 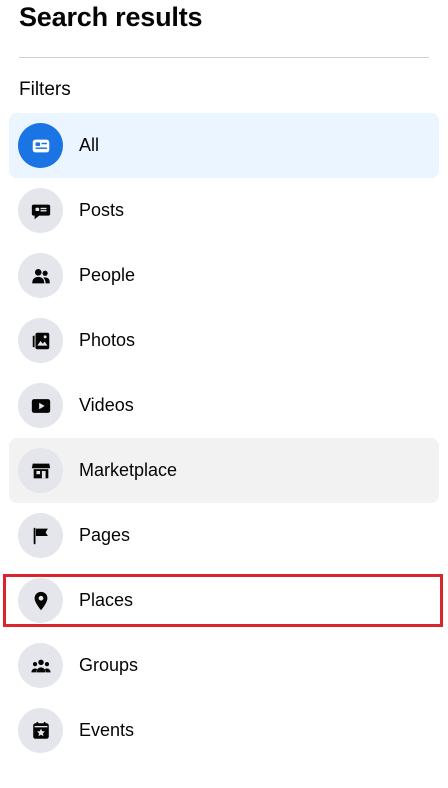 What do you see at coordinates (40, 340) in the screenshot?
I see `photos-icon` at bounding box center [40, 340].